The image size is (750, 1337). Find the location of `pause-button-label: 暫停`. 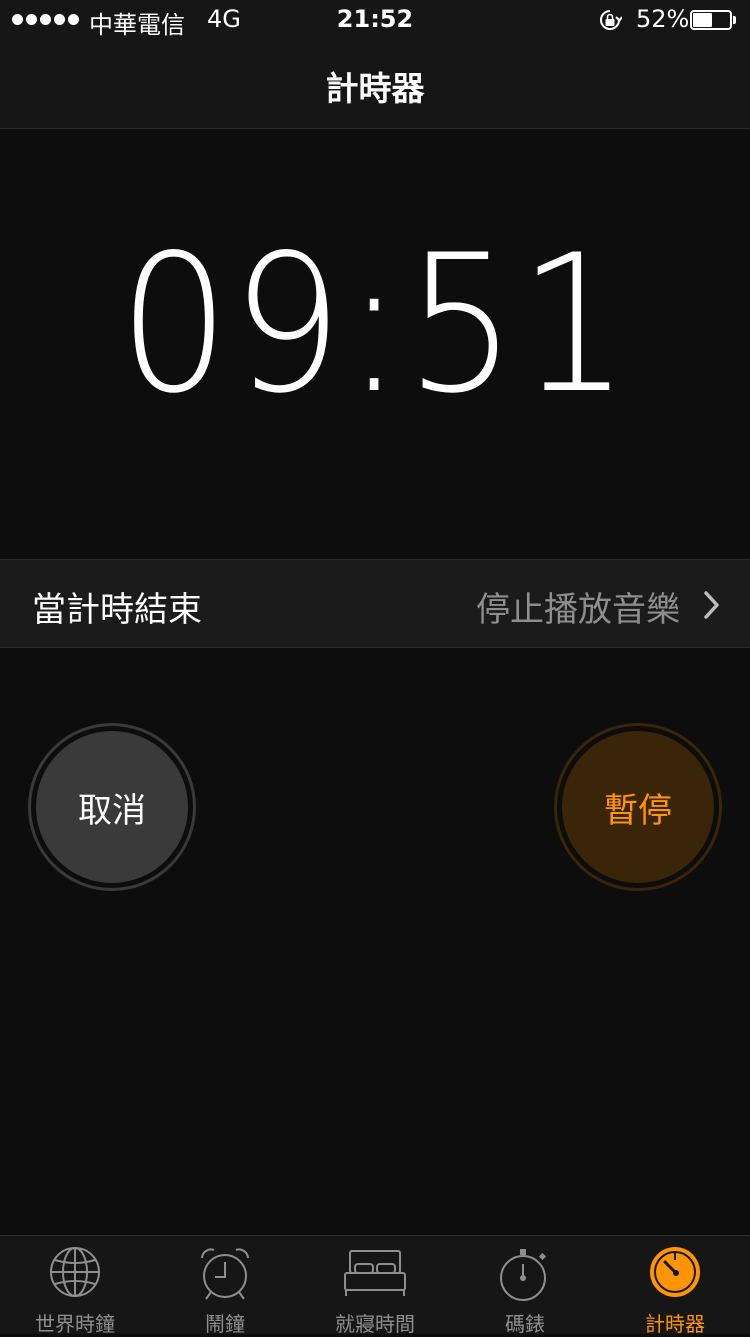

pause-button-label: 暫停 is located at coordinates (638, 807).